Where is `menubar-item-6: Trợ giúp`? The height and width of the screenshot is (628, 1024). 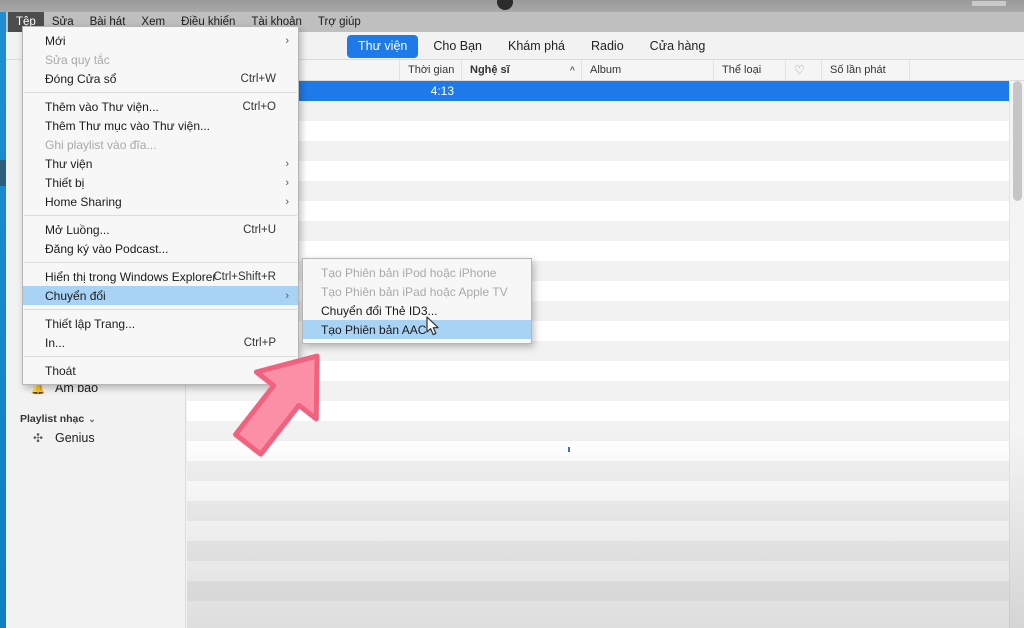 menubar-item-6: Trợ giúp is located at coordinates (339, 22).